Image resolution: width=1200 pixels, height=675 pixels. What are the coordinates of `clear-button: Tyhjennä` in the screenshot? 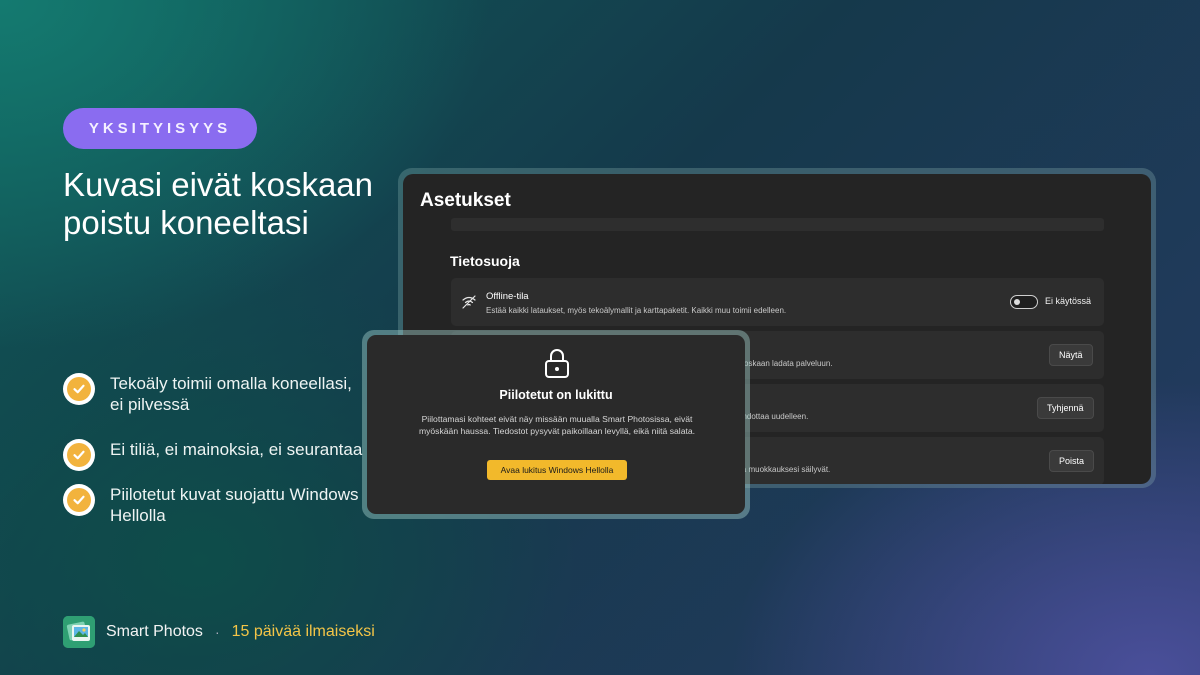 It's located at (1065, 408).